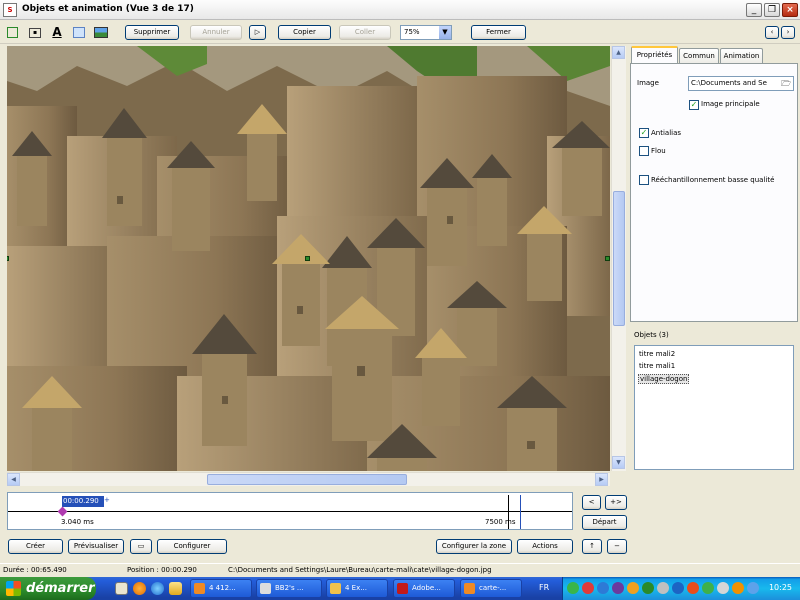 The width and height of the screenshot is (800, 600). I want to click on list-item-selected: village-dogon, so click(664, 379).